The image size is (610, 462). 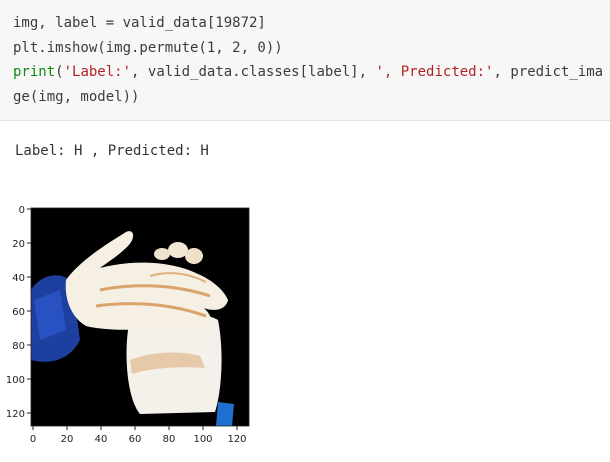 What do you see at coordinates (18, 278) in the screenshot?
I see `y-tick-40: 40` at bounding box center [18, 278].